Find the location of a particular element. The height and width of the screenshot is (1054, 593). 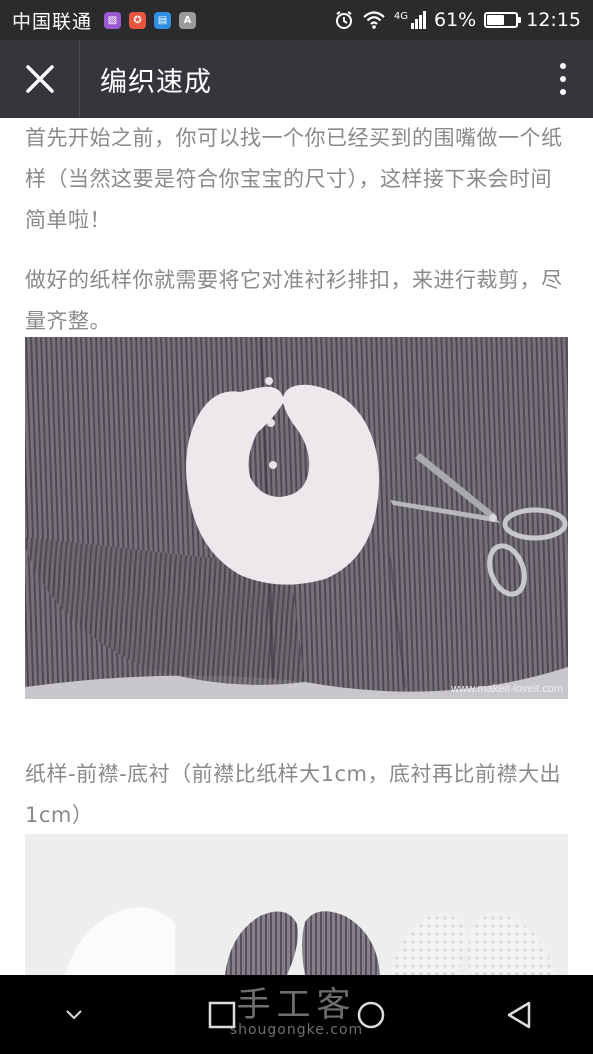

battery-icon is located at coordinates (503, 20).